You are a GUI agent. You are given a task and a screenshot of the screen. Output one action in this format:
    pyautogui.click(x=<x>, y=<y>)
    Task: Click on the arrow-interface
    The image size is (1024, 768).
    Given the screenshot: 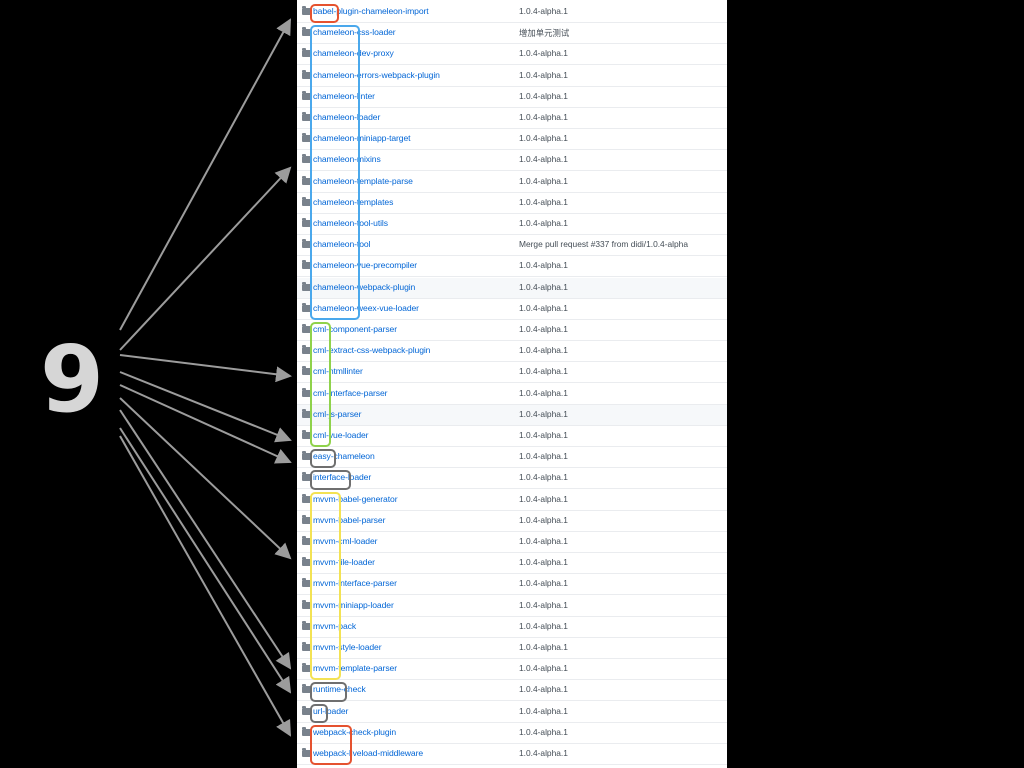 What is the action you would take?
    pyautogui.click(x=205, y=424)
    